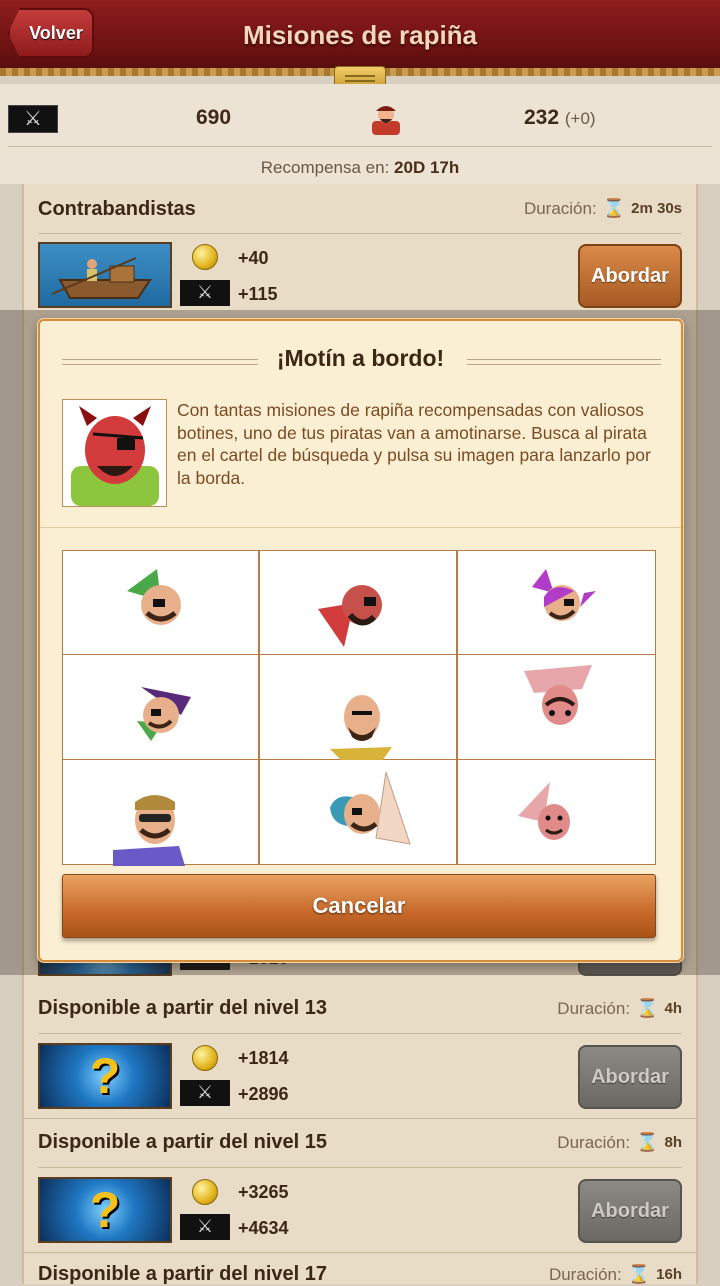  What do you see at coordinates (325, 167) in the screenshot?
I see `reward-label: Recompensa en:` at bounding box center [325, 167].